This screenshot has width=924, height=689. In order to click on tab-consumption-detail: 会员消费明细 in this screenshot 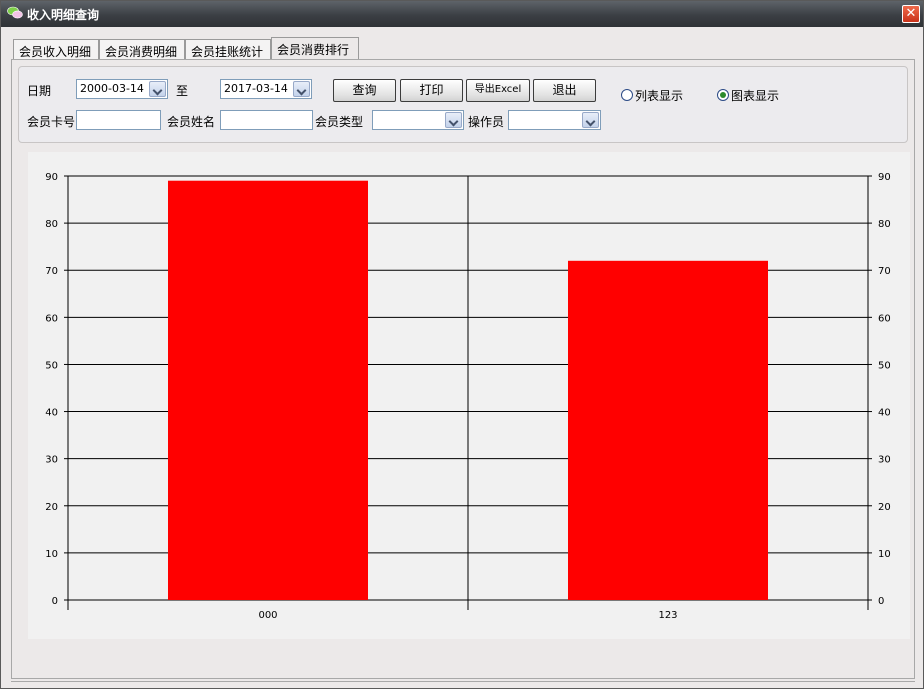, I will do `click(142, 49)`.